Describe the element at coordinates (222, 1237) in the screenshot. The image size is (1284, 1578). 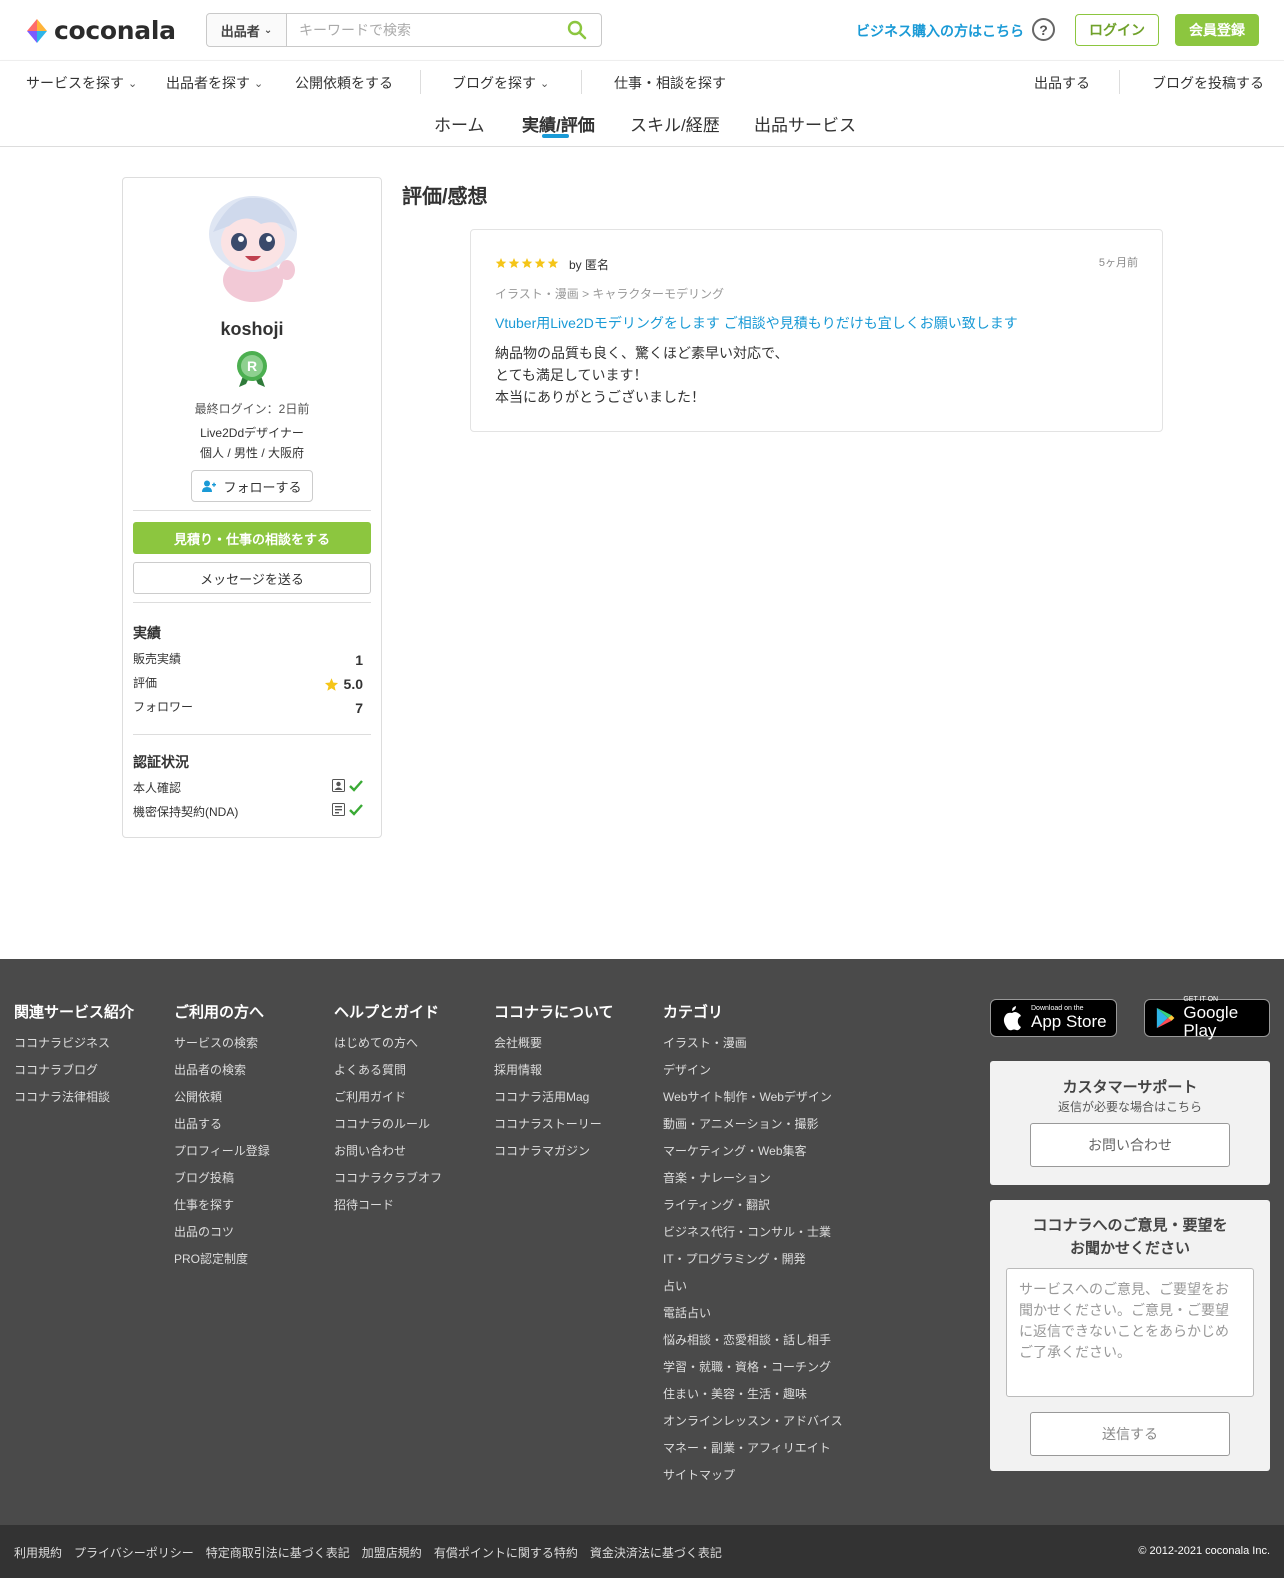
I see `footer-link: 出品のコツ` at that location.